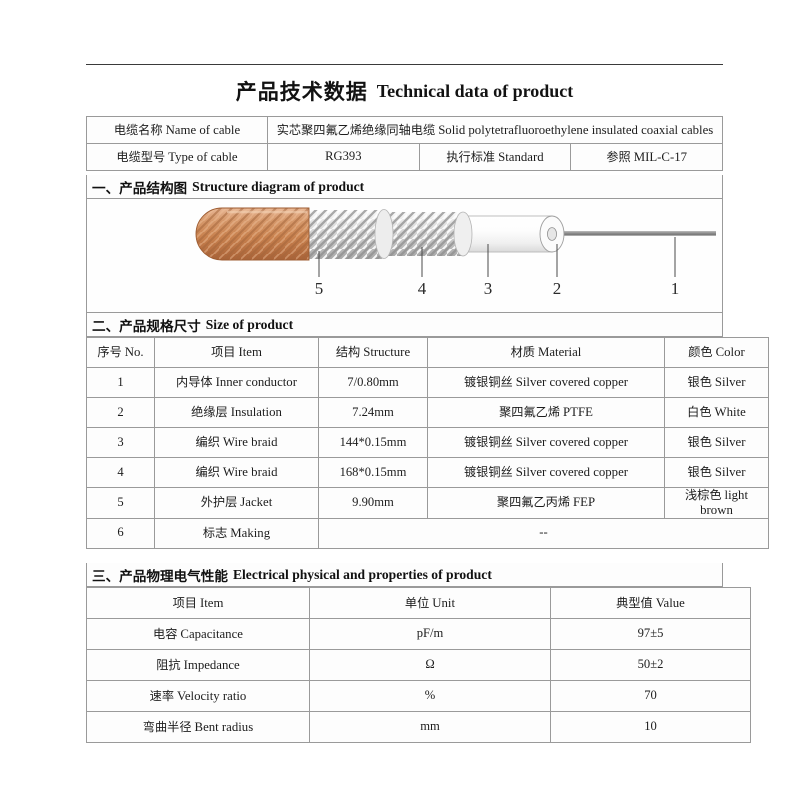  Describe the element at coordinates (203, 129) in the screenshot. I see `name-label-en: Name of cable` at that location.